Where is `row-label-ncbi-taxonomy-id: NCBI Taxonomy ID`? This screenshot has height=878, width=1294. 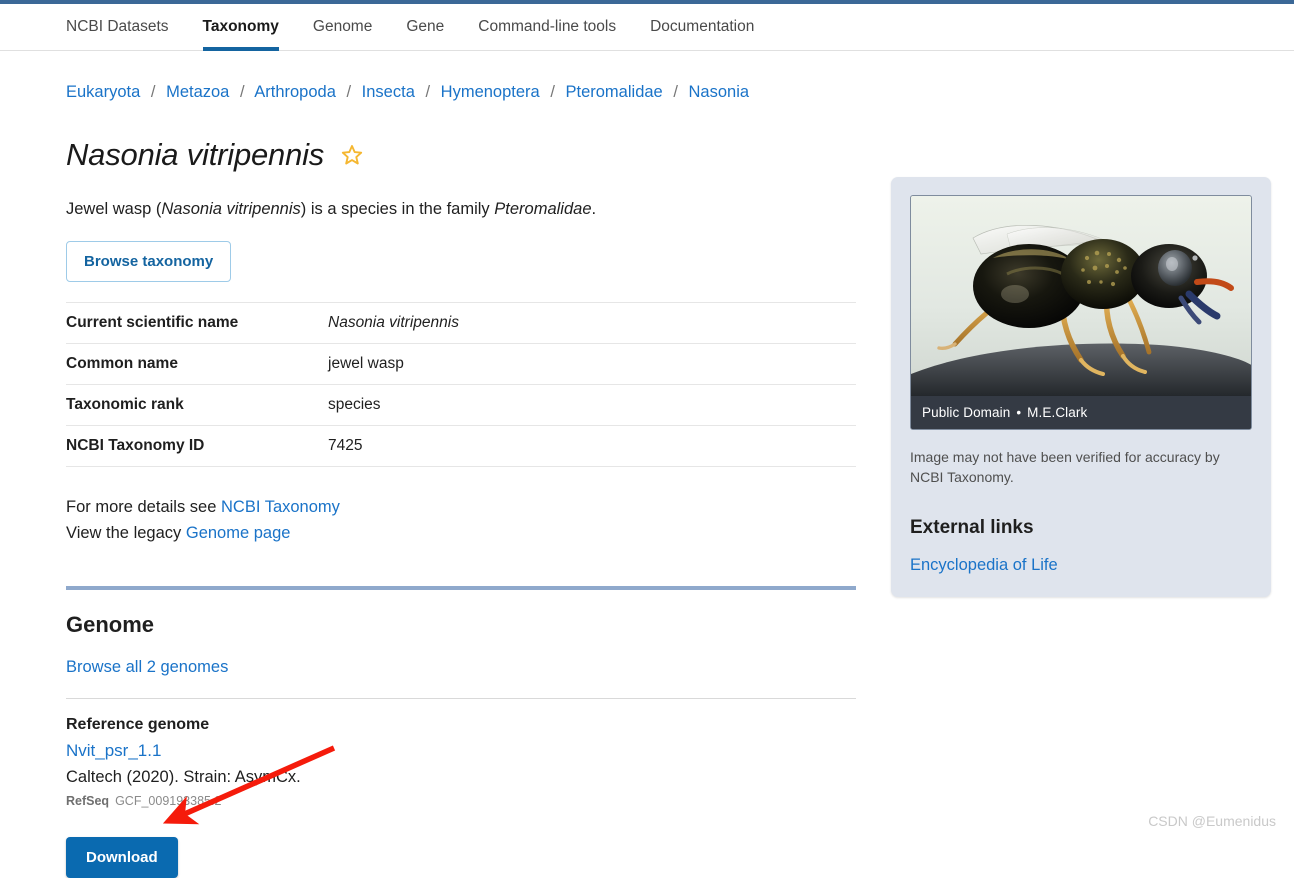
row-label-ncbi-taxonomy-id: NCBI Taxonomy ID is located at coordinates (135, 445).